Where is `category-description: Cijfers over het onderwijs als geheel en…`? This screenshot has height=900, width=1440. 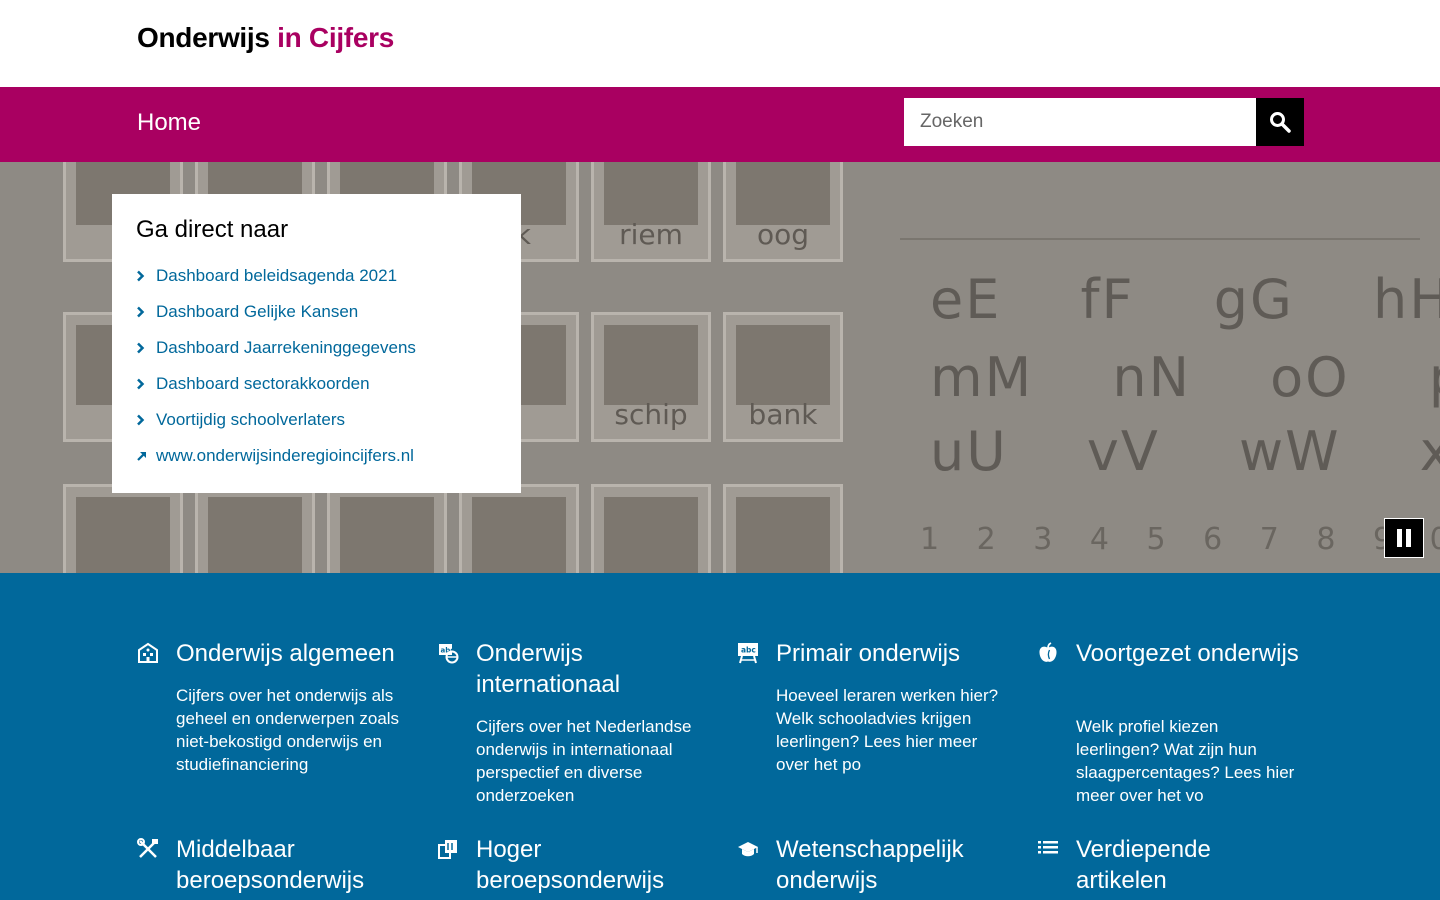 category-description: Cijfers over het onderwijs als geheel en… is located at coordinates (288, 730).